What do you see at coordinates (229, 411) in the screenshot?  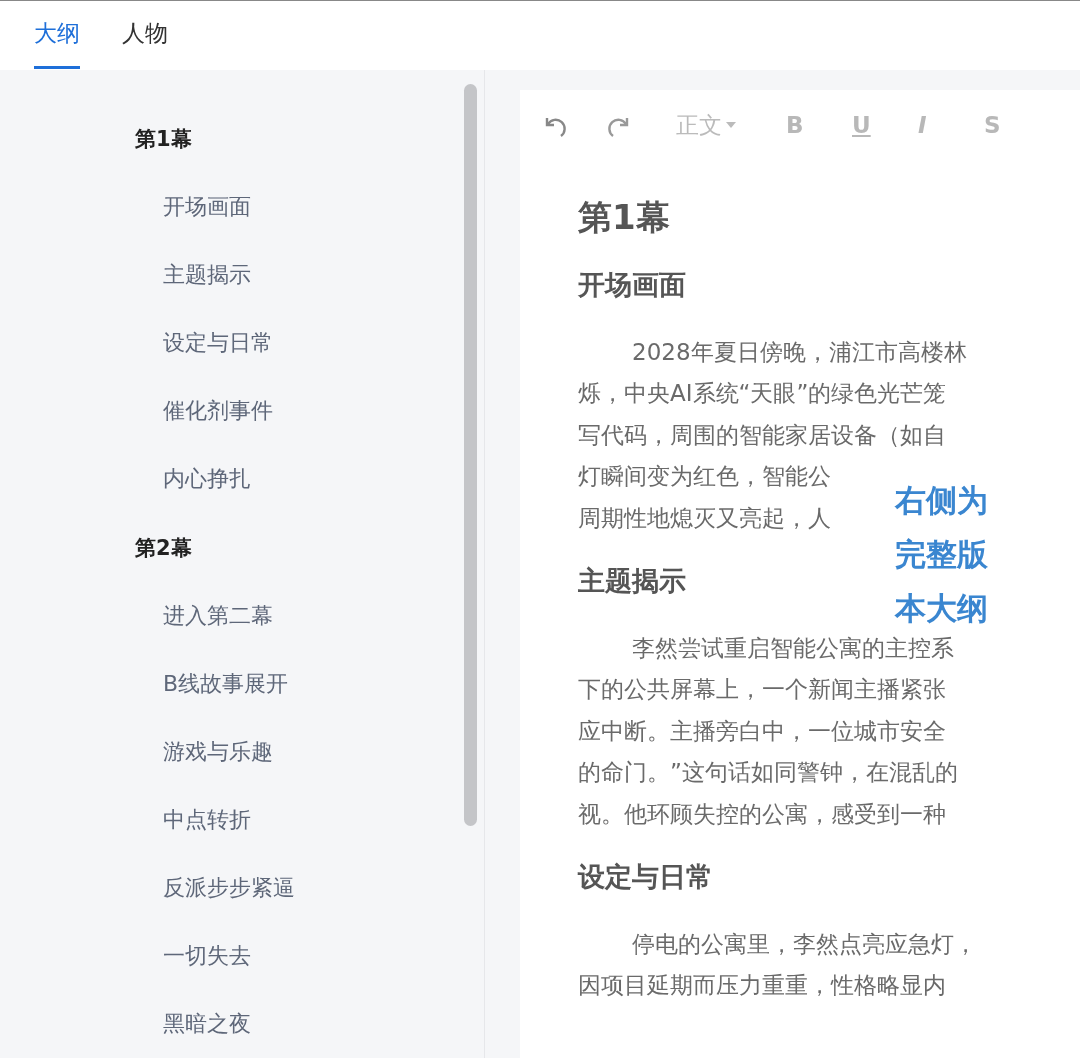 I see `outline-item: 催化剂事件` at bounding box center [229, 411].